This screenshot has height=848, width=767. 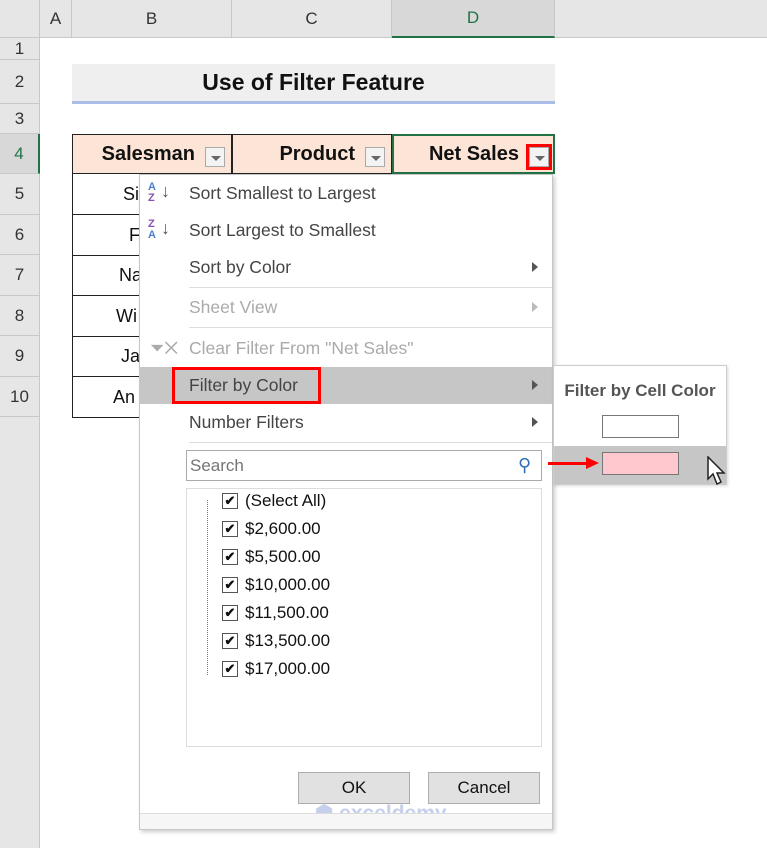 I want to click on filter-by-color-submenu: Filter by Cell Color, so click(x=640, y=425).